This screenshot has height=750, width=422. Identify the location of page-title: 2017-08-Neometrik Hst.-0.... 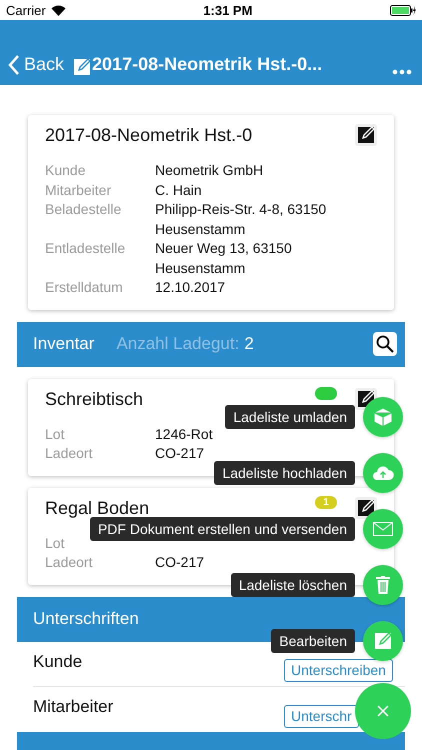
(207, 64).